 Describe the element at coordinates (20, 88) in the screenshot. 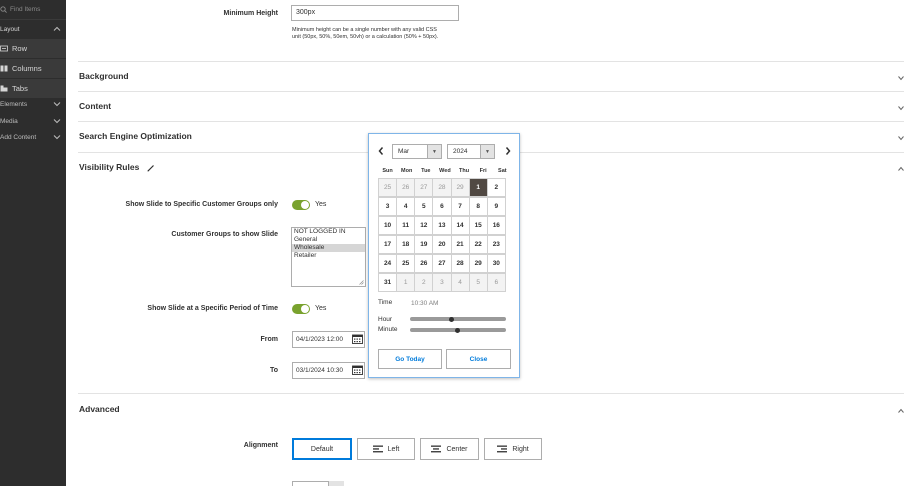

I see `sidebar-item-label: Tabs` at that location.